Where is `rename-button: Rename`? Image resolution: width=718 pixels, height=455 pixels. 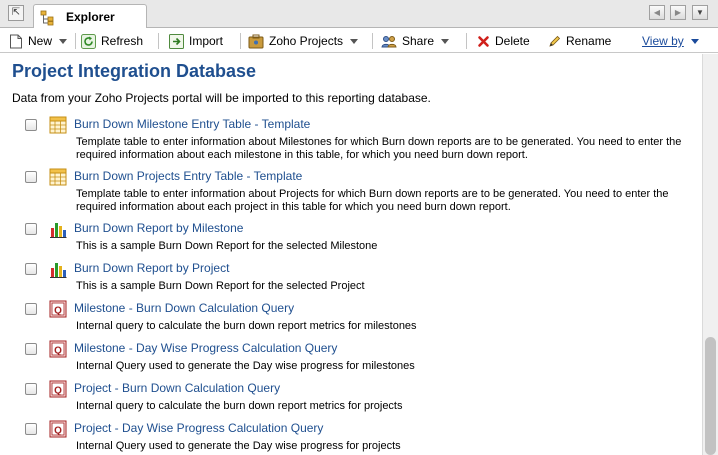
rename-button: Rename is located at coordinates (579, 41).